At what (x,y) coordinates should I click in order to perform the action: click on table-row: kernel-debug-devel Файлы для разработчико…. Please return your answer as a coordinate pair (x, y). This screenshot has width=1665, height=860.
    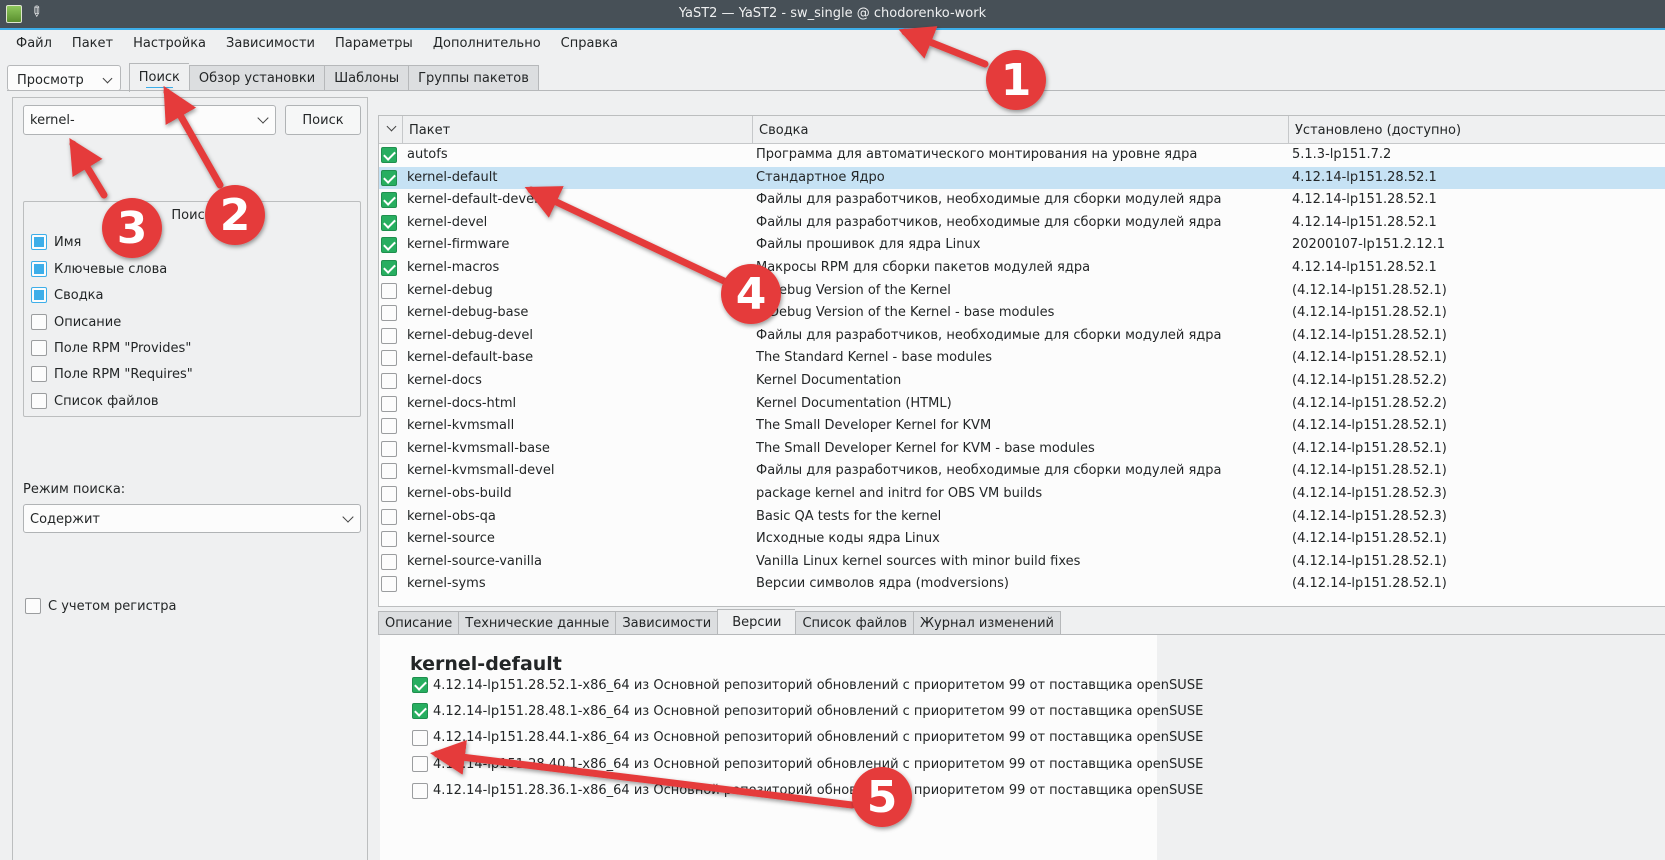
    Looking at the image, I should click on (1022, 336).